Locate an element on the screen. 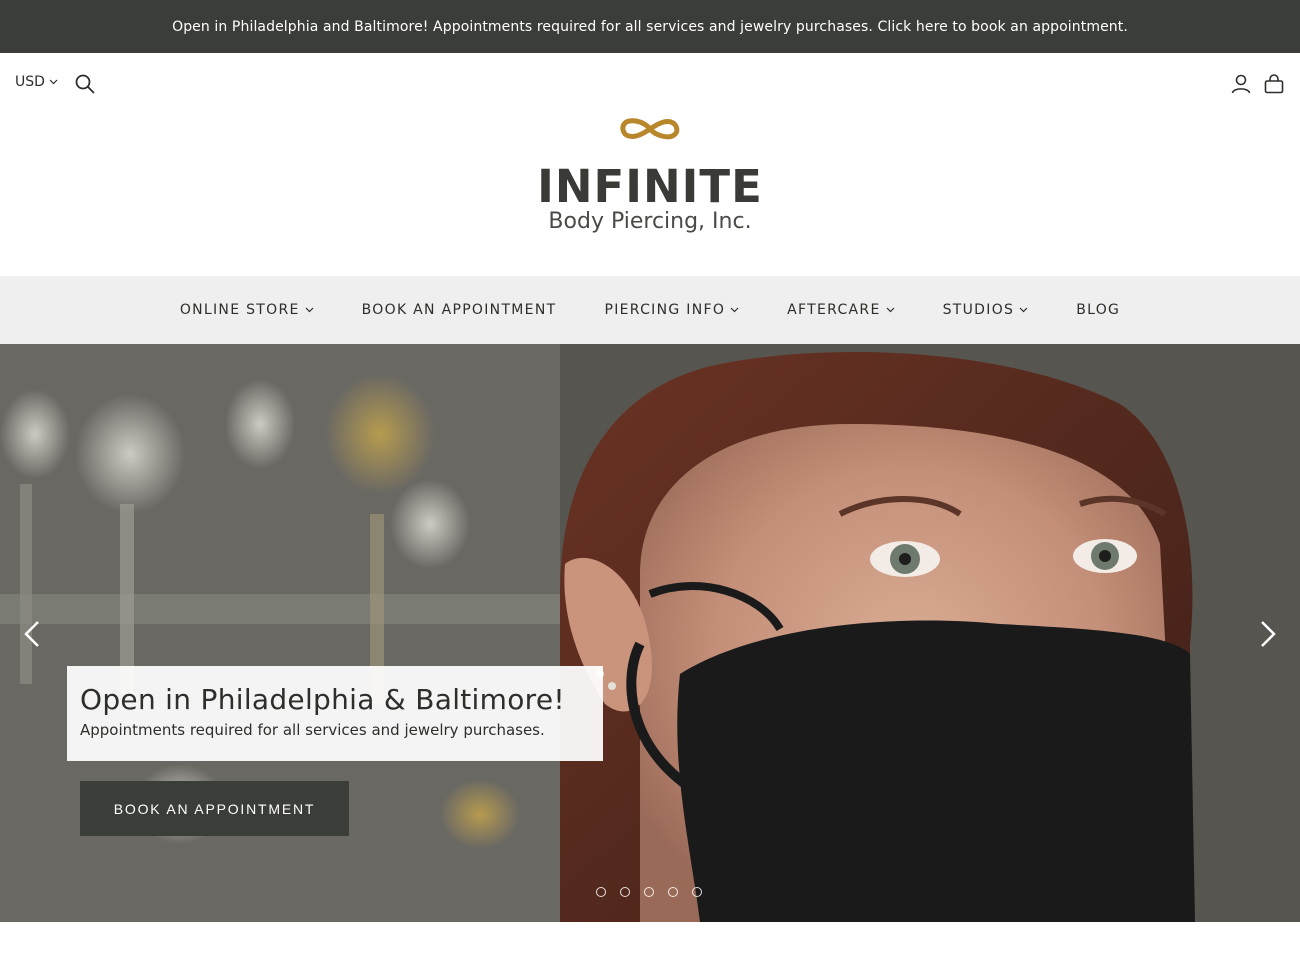 This screenshot has height=973, width=1300. nav-item-label: BOOK AN APPOINTMENT is located at coordinates (459, 310).